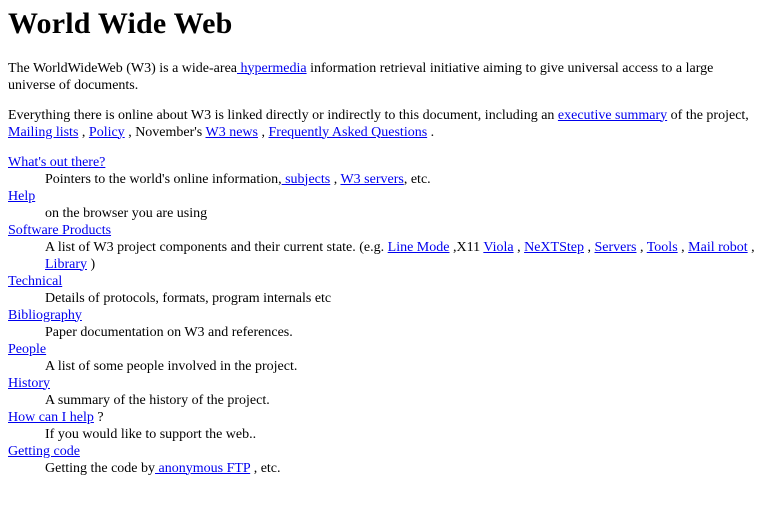  What do you see at coordinates (348, 132) in the screenshot?
I see `faq-link: Frequently Asked Questions` at bounding box center [348, 132].